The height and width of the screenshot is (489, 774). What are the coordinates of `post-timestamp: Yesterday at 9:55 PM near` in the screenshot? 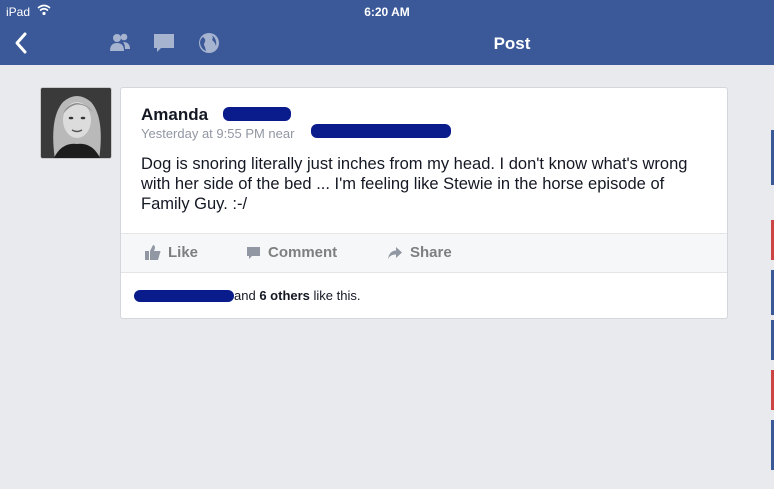 It's located at (217, 133).